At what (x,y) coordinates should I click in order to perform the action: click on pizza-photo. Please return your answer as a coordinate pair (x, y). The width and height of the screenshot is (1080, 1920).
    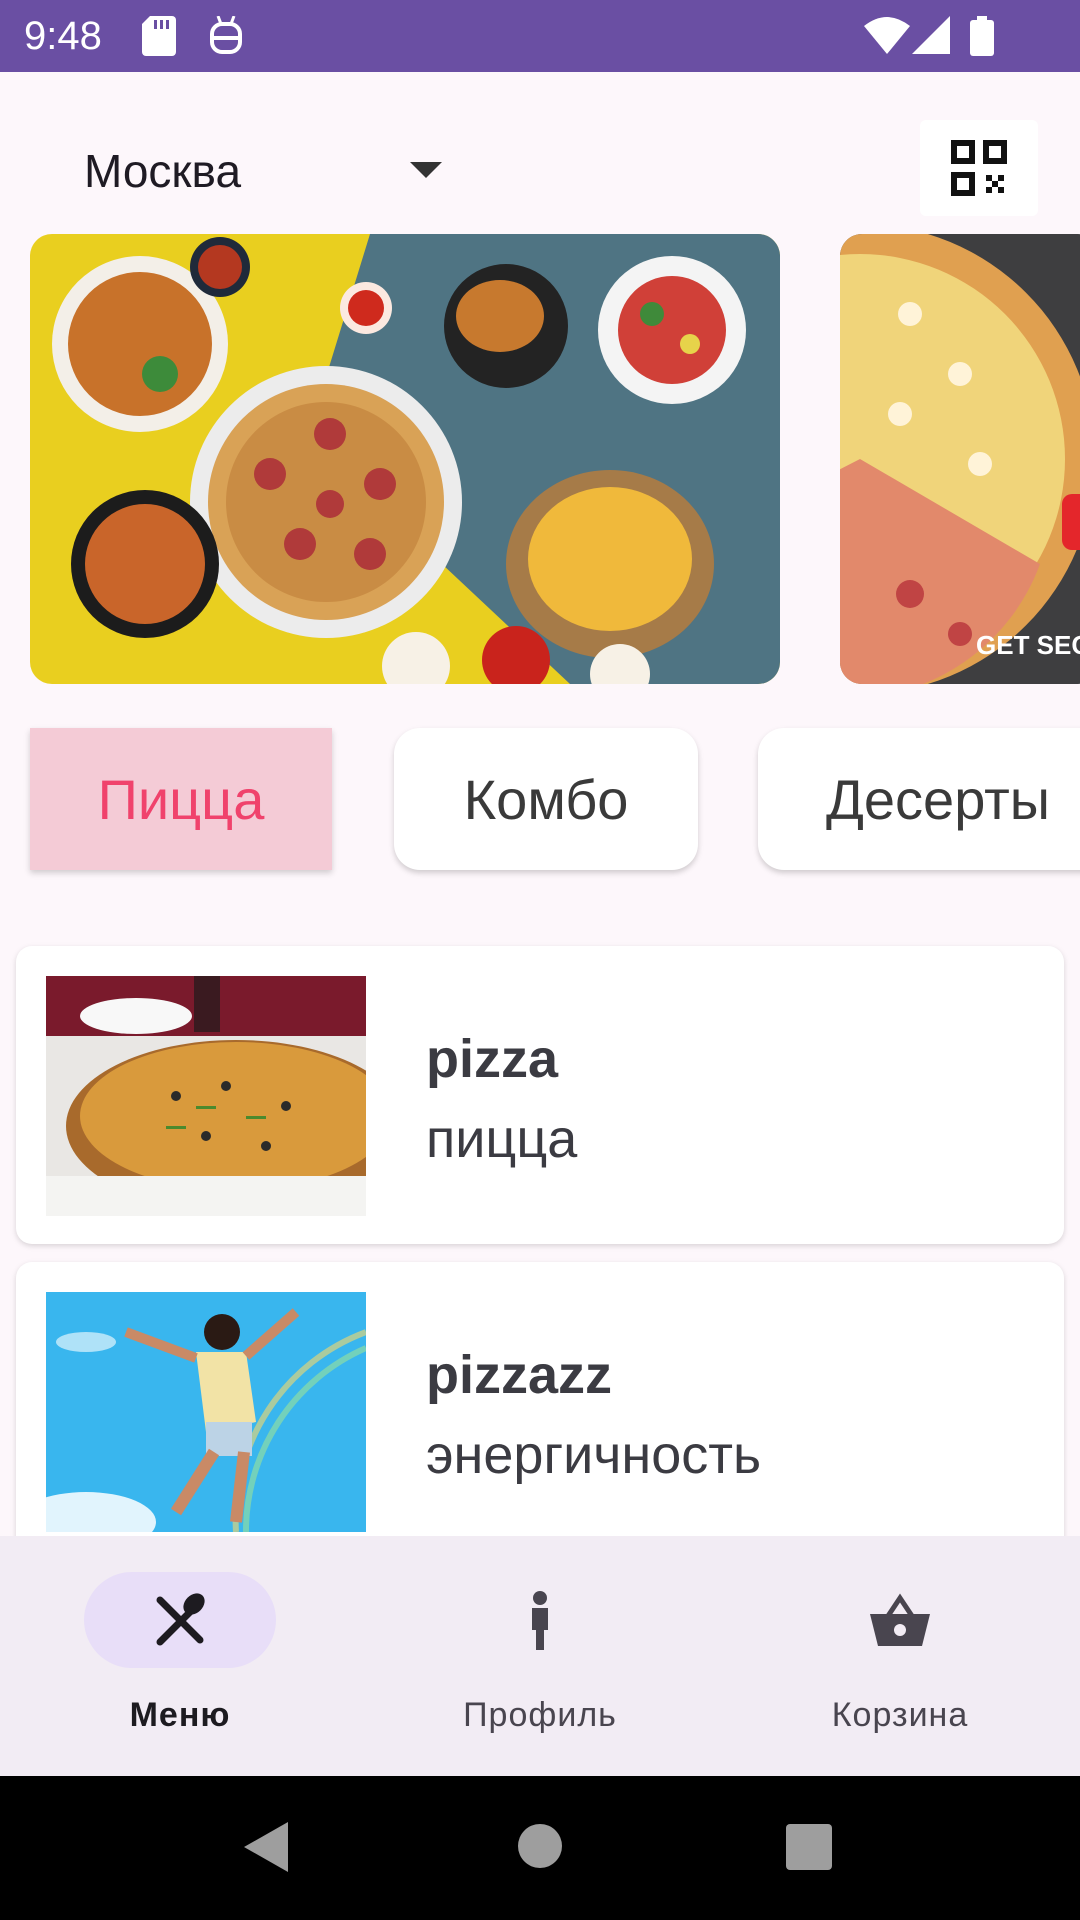
    Looking at the image, I should click on (206, 1096).